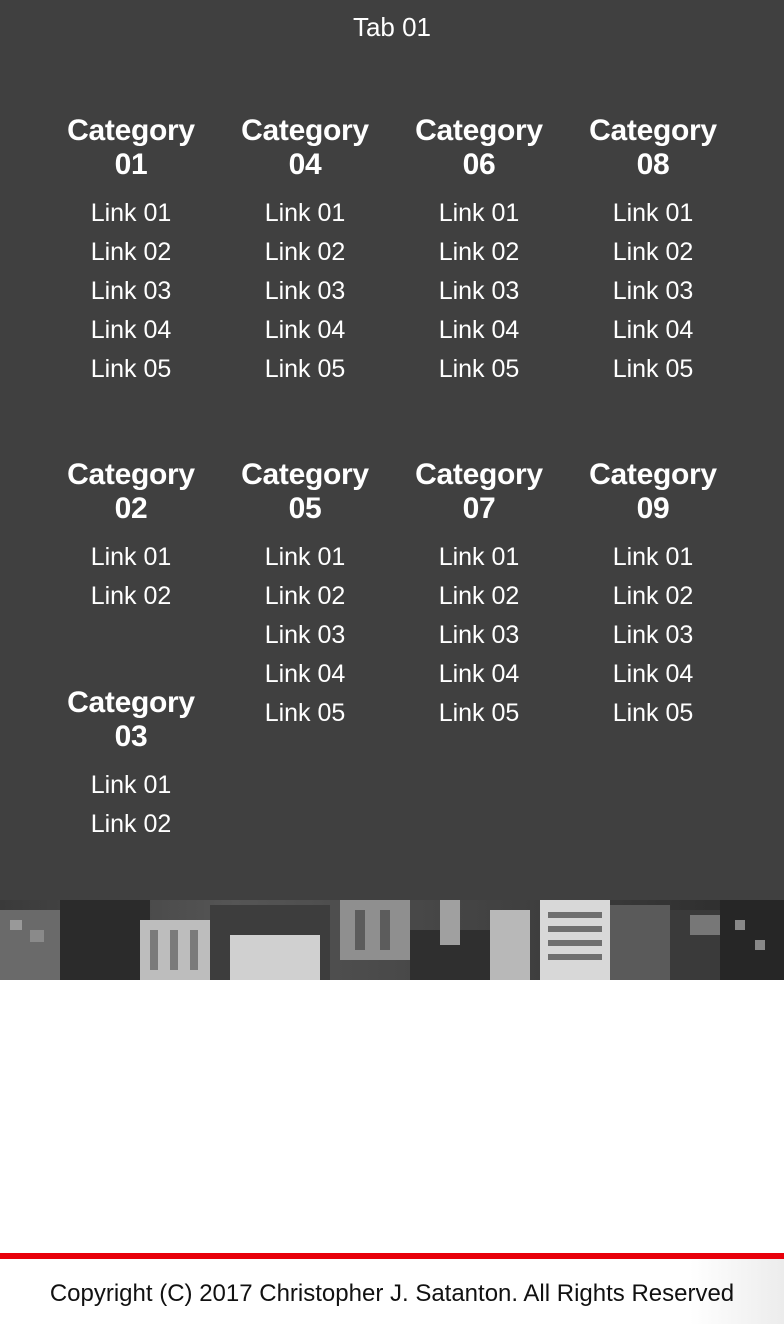 This screenshot has width=784, height=1324. I want to click on category-title: Category 06, so click(479, 147).